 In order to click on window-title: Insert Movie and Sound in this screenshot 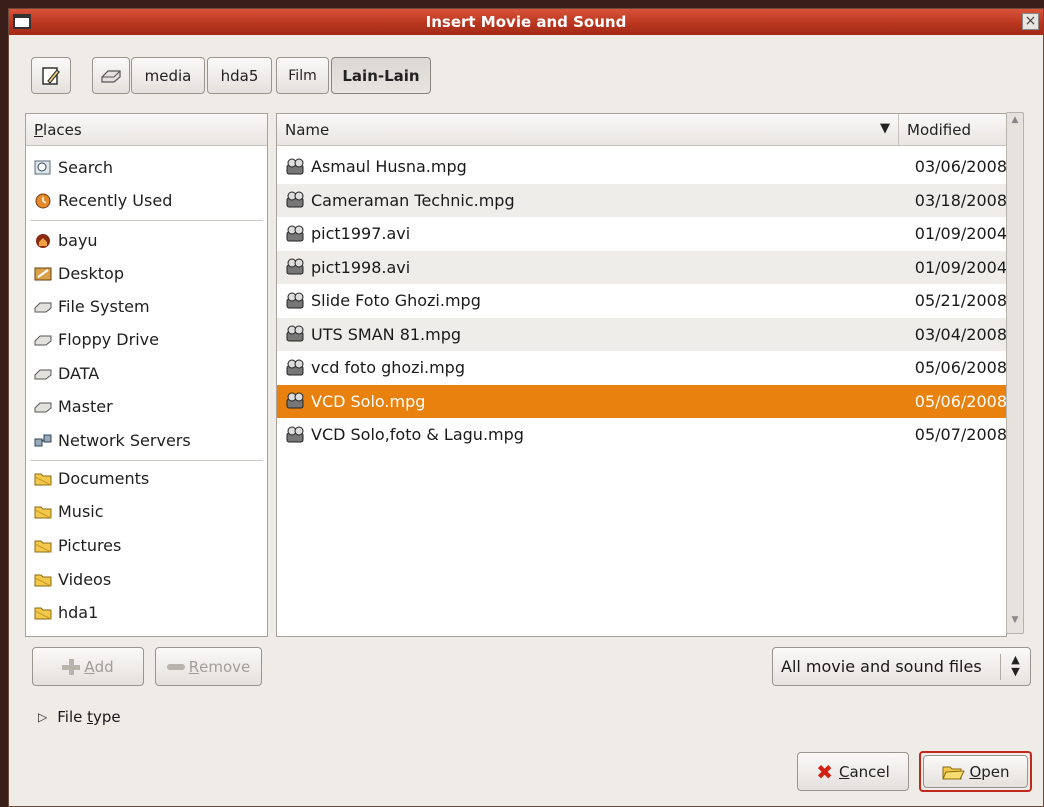, I will do `click(526, 22)`.